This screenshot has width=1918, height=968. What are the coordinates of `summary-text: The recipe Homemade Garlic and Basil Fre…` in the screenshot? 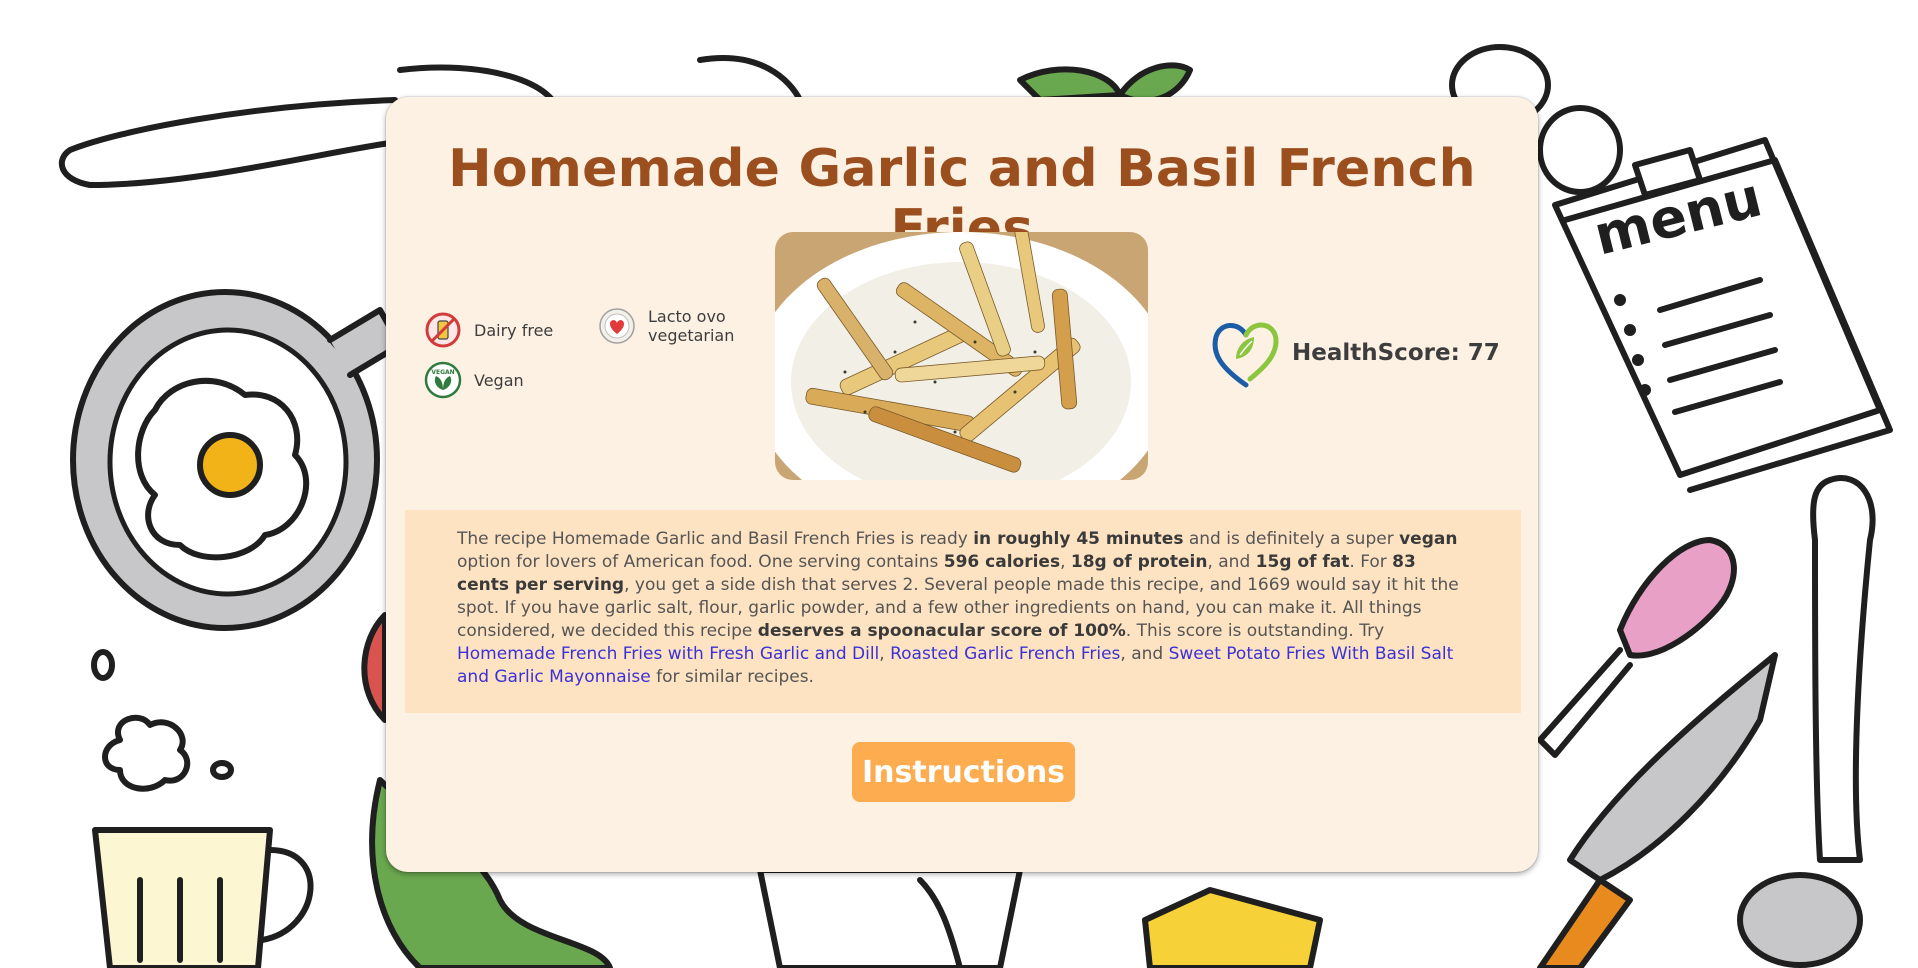 It's located at (715, 539).